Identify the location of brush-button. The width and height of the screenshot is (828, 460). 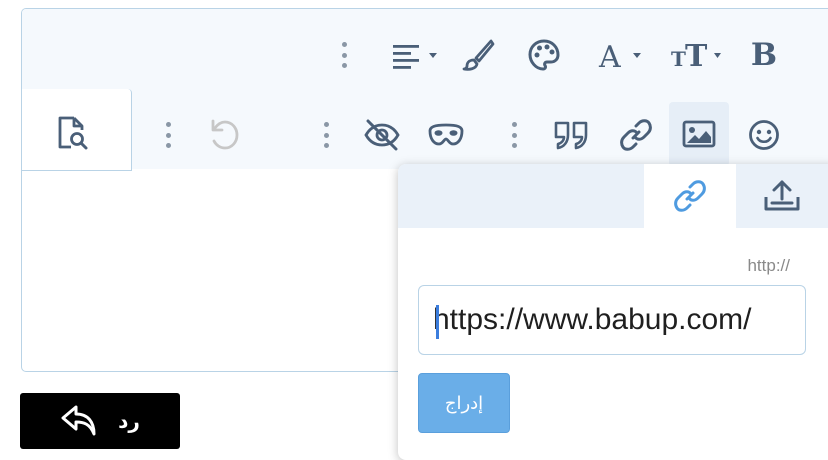
(478, 55).